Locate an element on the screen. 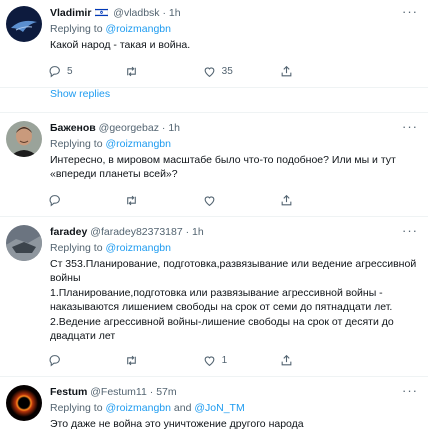 This screenshot has width=428, height=433. like-button: 35 is located at coordinates (223, 71).